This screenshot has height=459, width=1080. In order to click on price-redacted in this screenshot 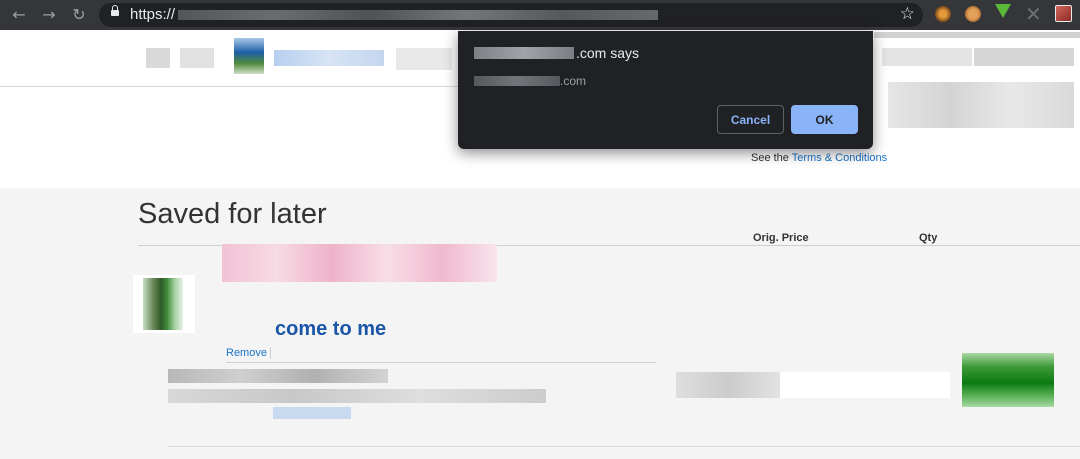, I will do `click(807, 385)`.